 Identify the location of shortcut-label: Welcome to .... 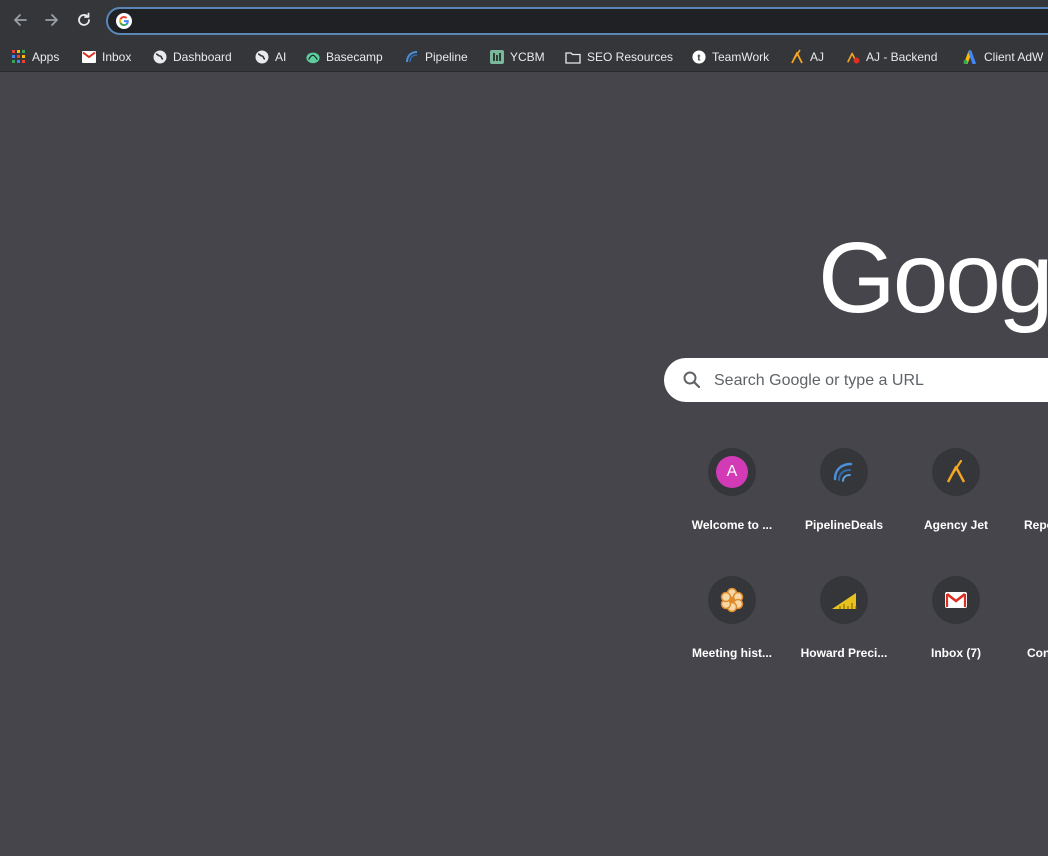
(732, 525).